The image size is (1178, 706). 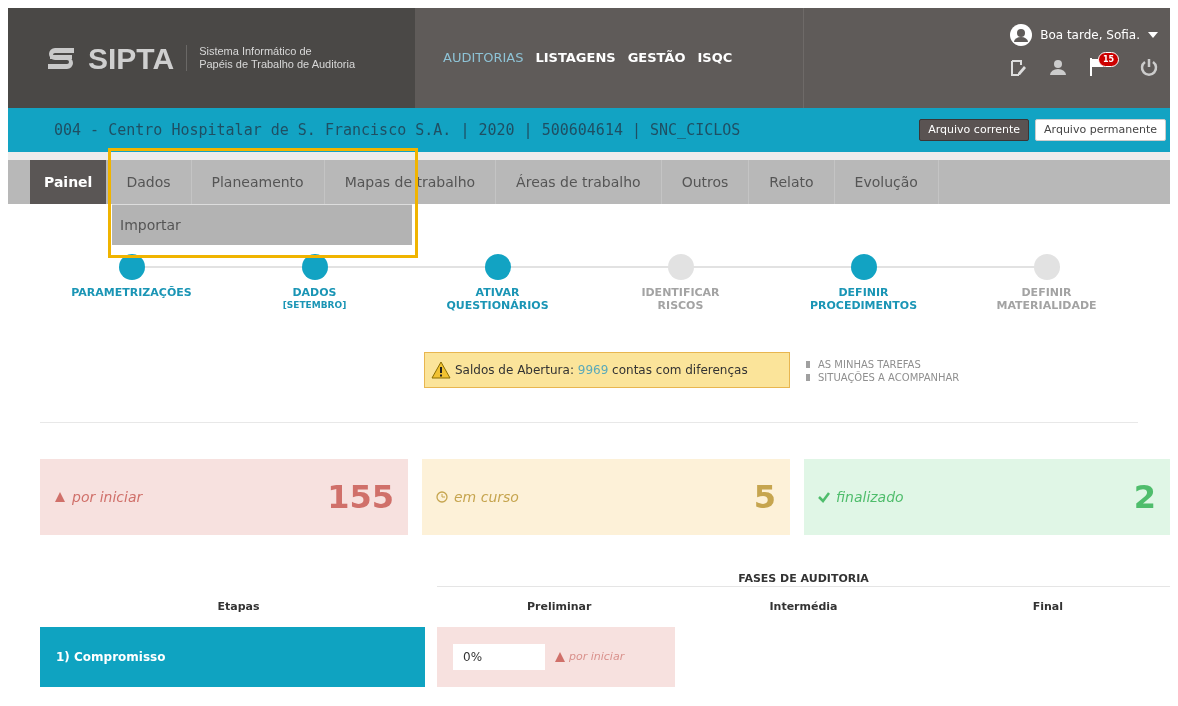 I want to click on percent-field: 0%, so click(x=499, y=657).